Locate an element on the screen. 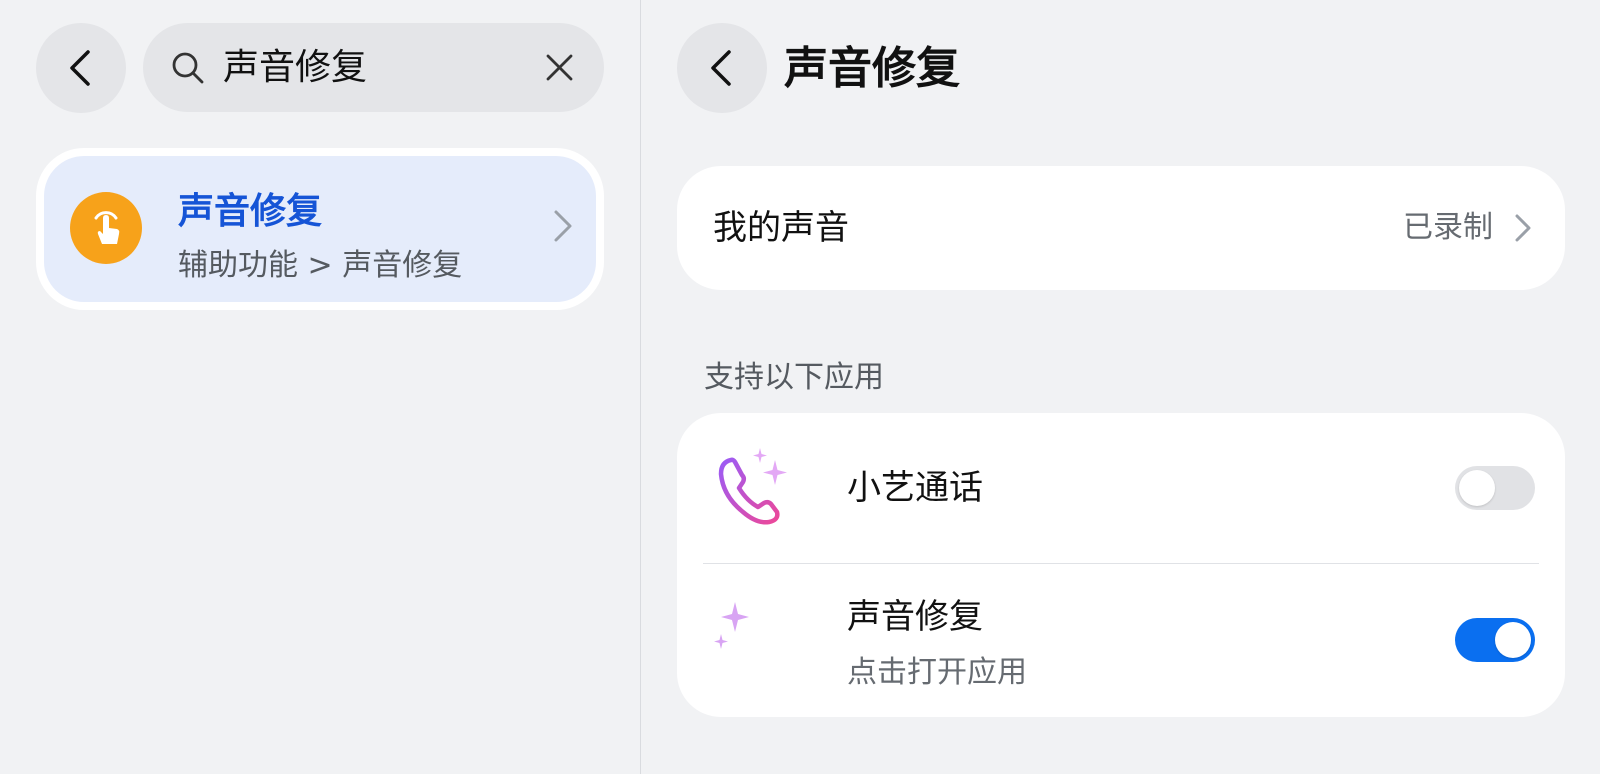 The height and width of the screenshot is (774, 1600). search-bar: 声音修复 is located at coordinates (373, 67).